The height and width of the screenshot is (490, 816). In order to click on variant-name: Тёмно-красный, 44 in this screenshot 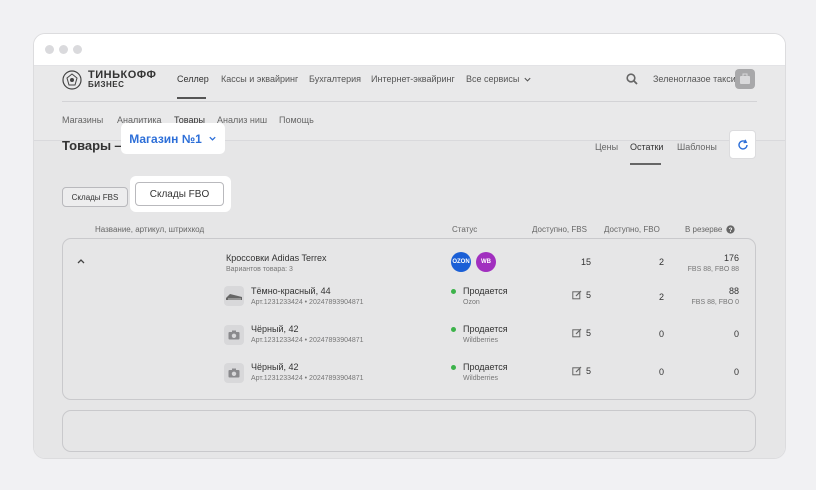, I will do `click(291, 291)`.